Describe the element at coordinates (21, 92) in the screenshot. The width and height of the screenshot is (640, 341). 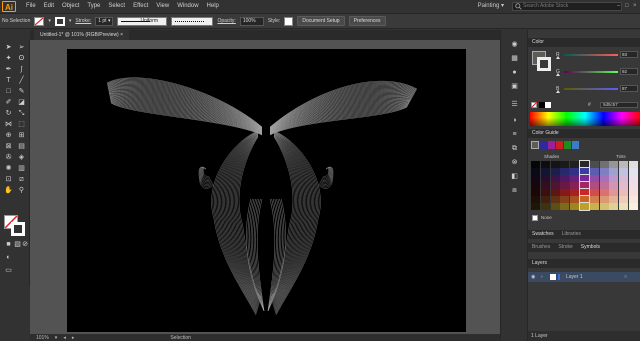
I see `paintbrush-tool-icon: ✎` at that location.